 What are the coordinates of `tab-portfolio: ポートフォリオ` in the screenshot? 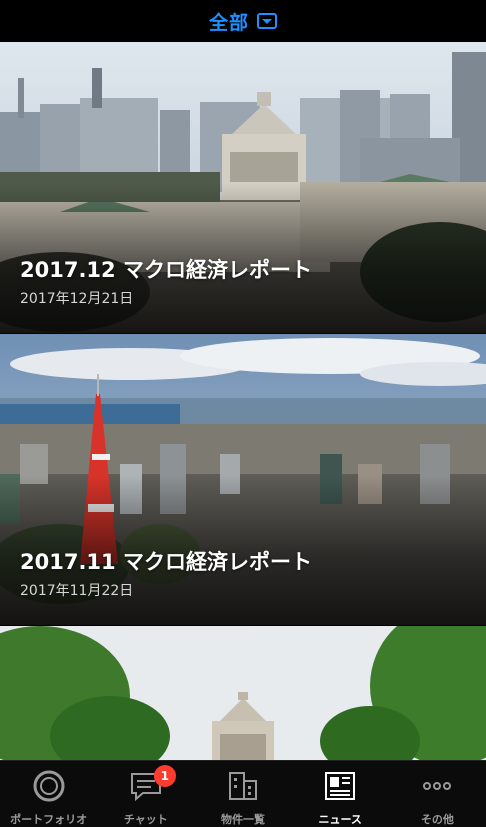 It's located at (48, 794).